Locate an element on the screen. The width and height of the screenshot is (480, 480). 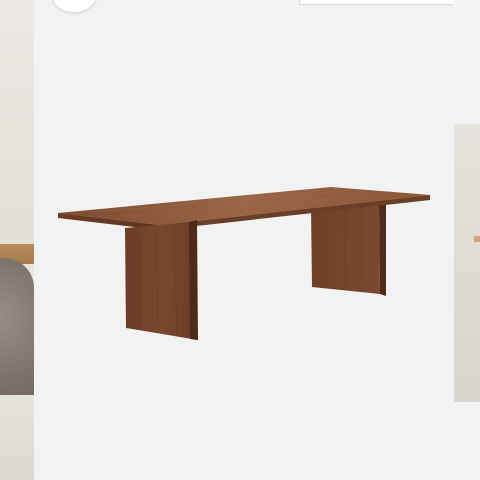
table-back-leg is located at coordinates (348, 249).